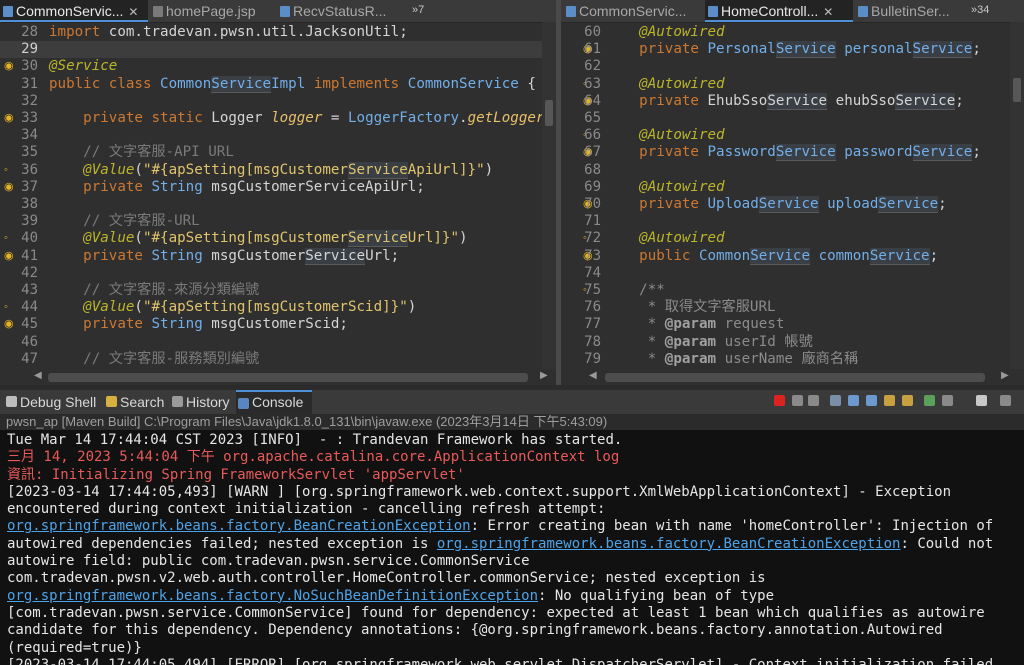 The height and width of the screenshot is (665, 1024). I want to click on code-line: private EhubSsoService ehubSsoService;, so click(784, 101).